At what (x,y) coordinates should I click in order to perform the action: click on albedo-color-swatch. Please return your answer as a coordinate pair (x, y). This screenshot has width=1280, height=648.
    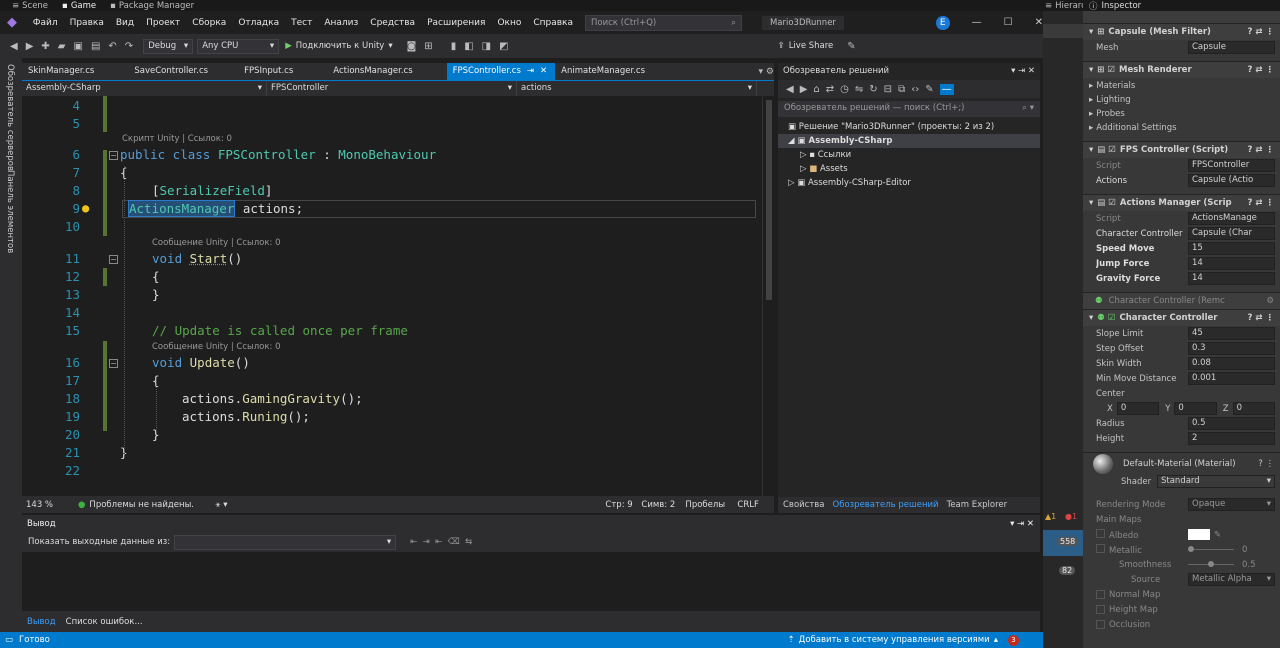
    Looking at the image, I should click on (1199, 534).